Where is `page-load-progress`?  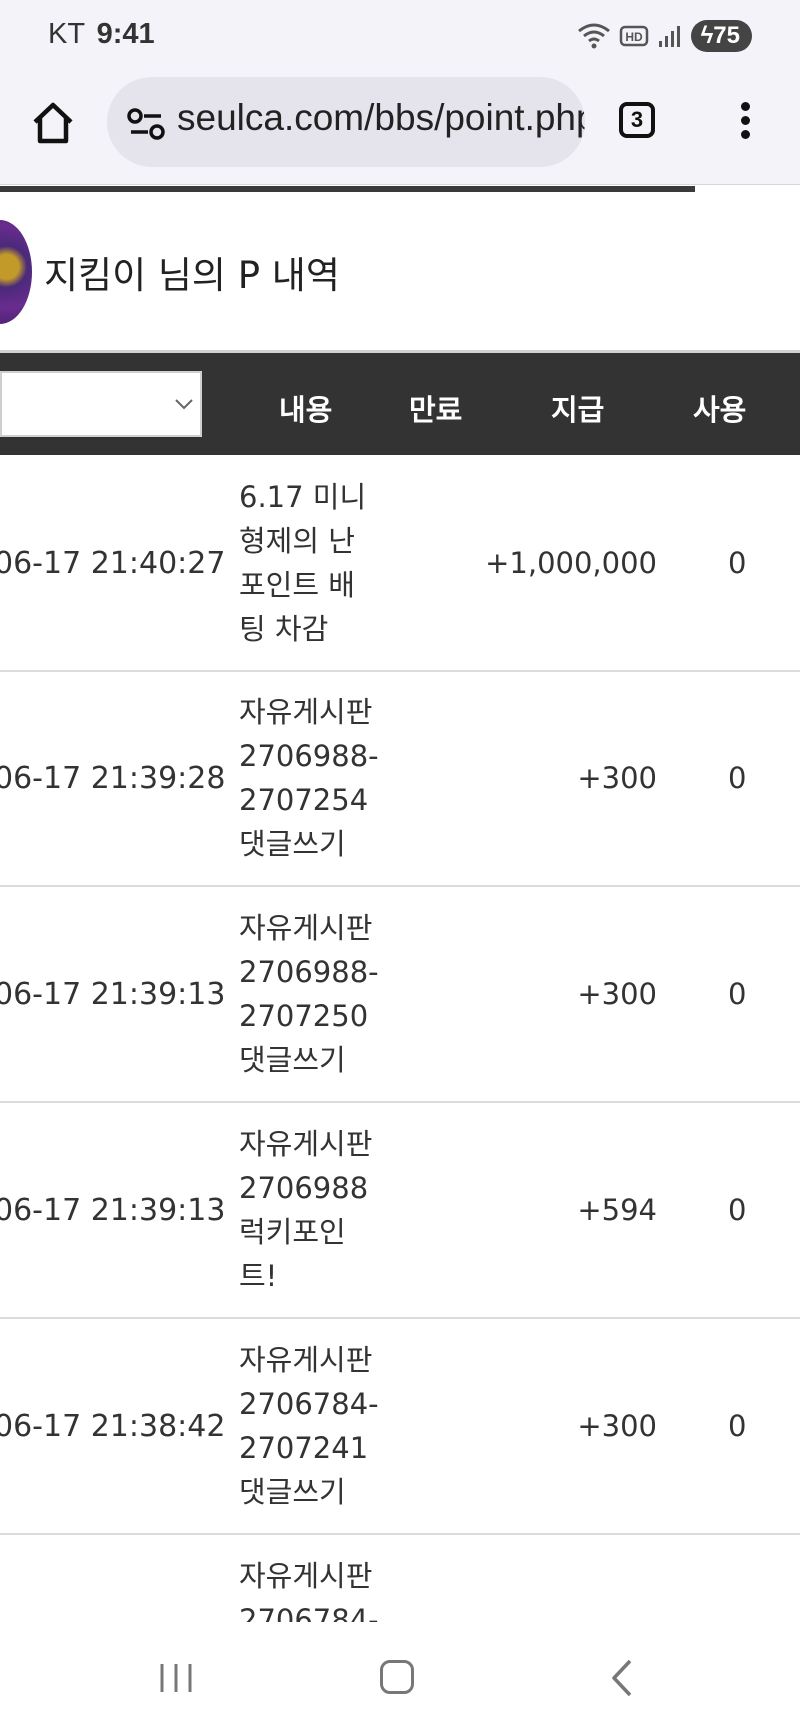
page-load-progress is located at coordinates (347, 189).